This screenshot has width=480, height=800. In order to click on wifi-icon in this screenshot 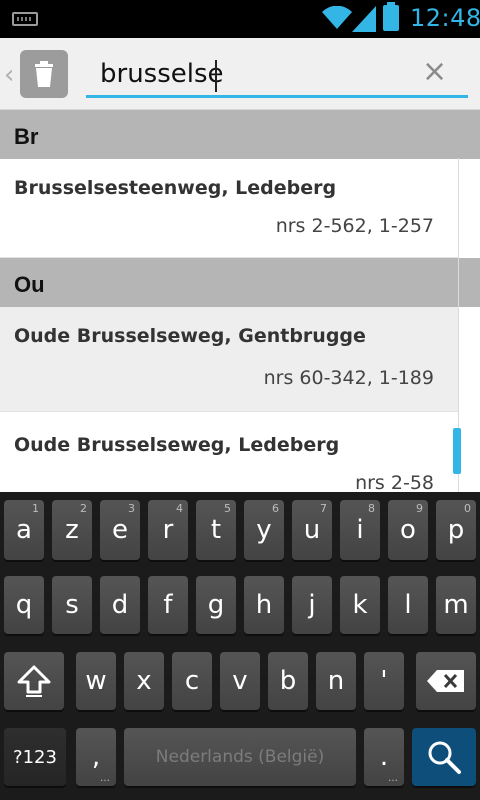, I will do `click(337, 17)`.